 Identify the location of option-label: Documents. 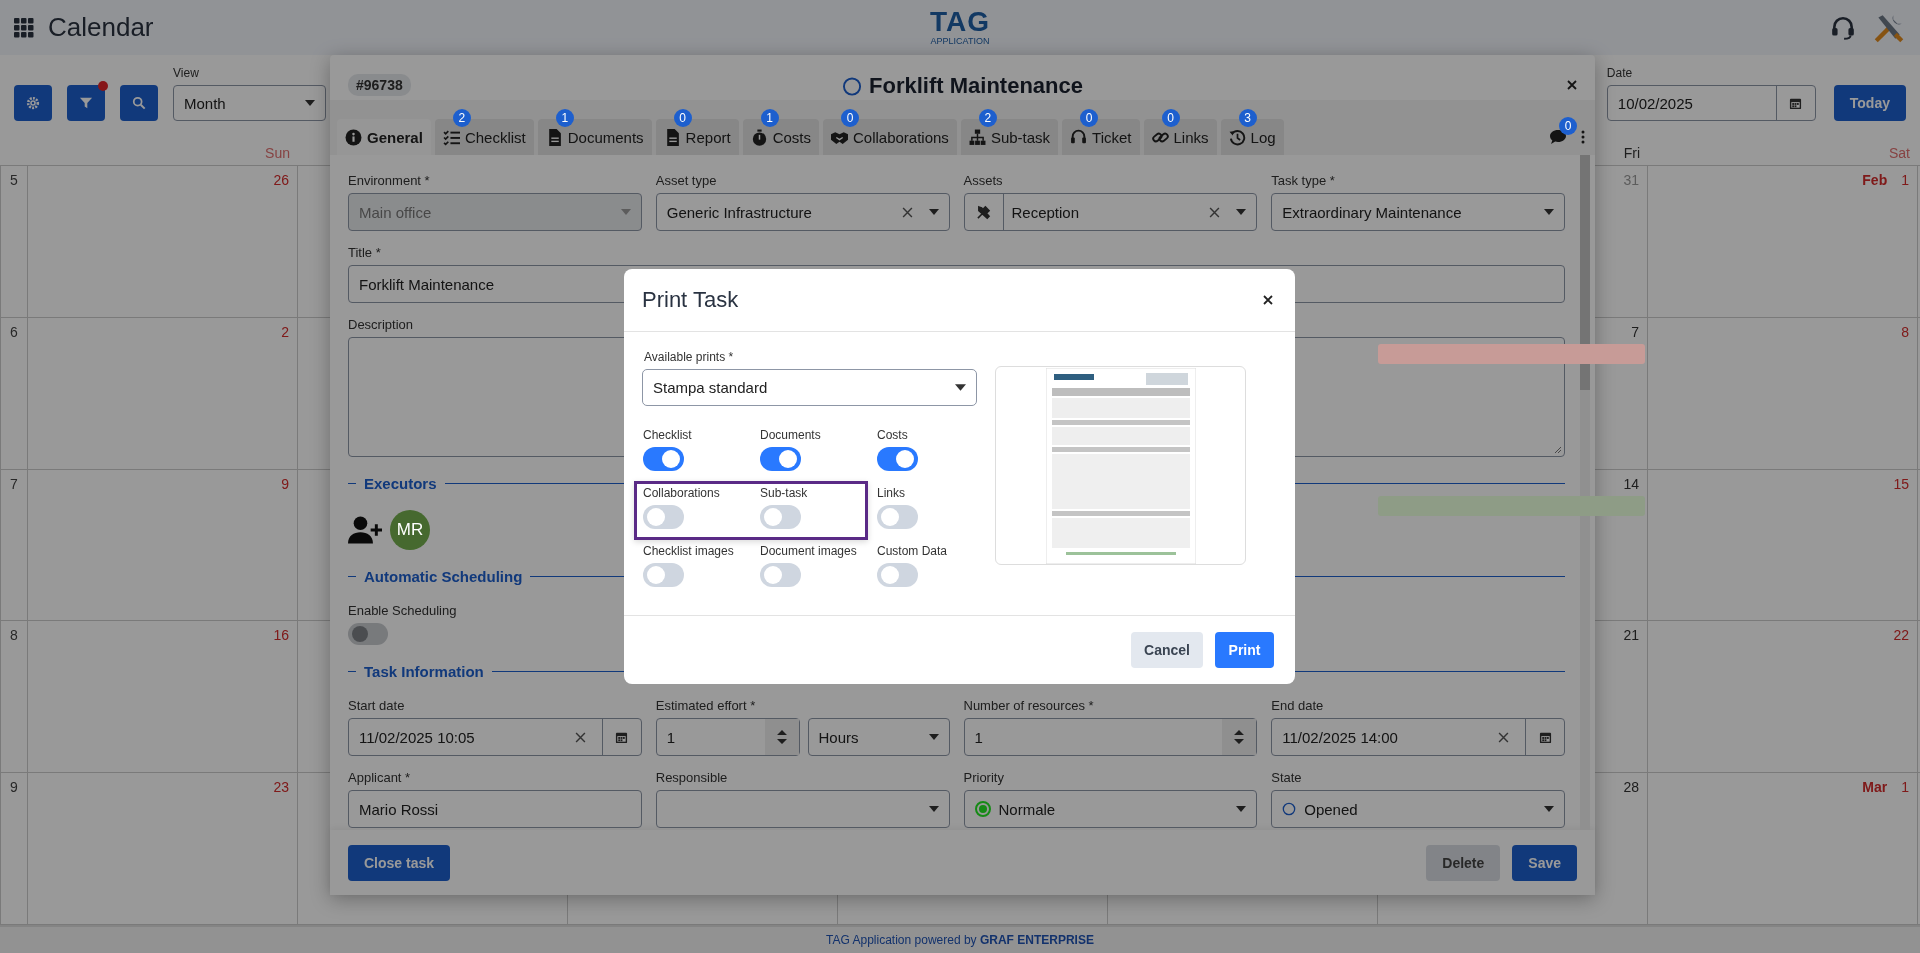
(791, 435).